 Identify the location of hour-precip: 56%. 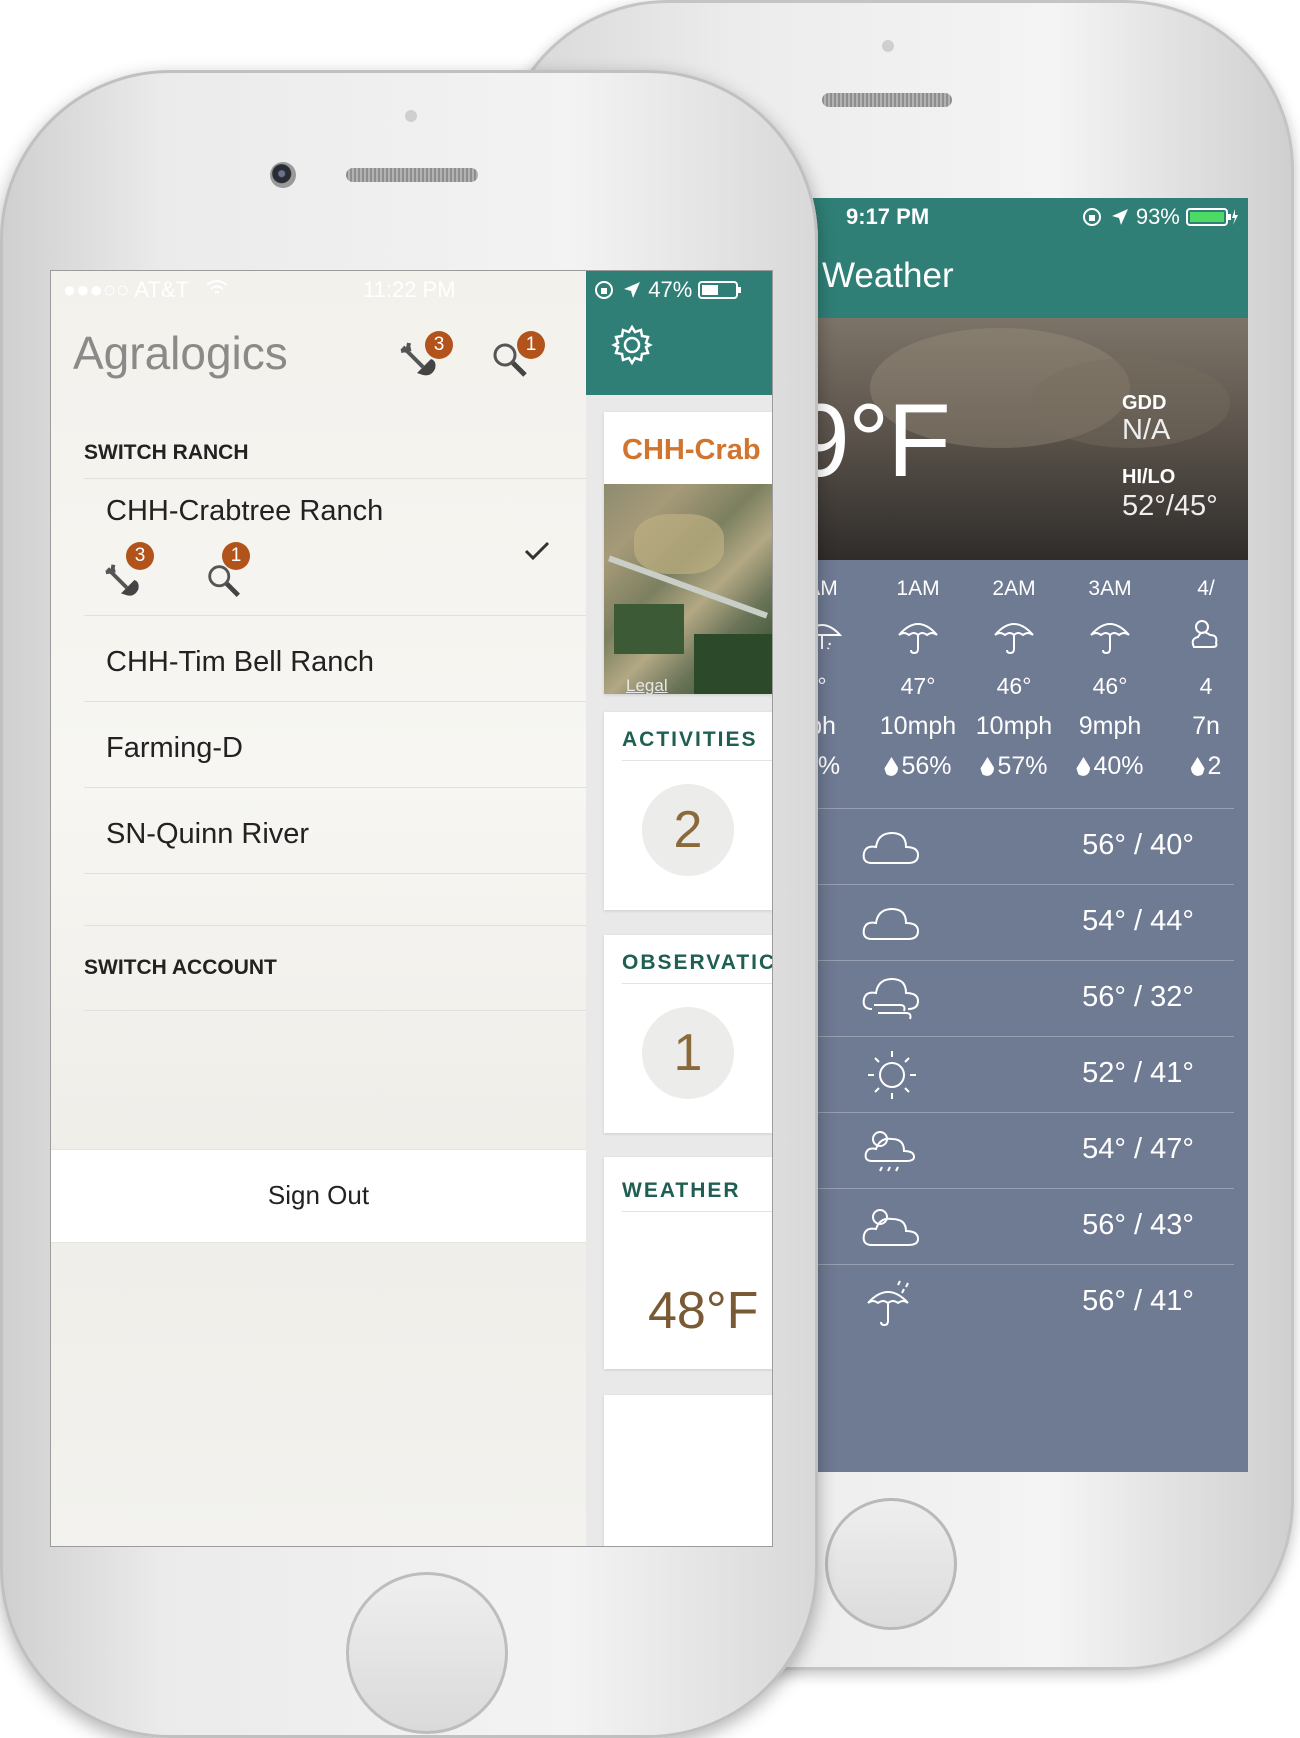
(918, 766).